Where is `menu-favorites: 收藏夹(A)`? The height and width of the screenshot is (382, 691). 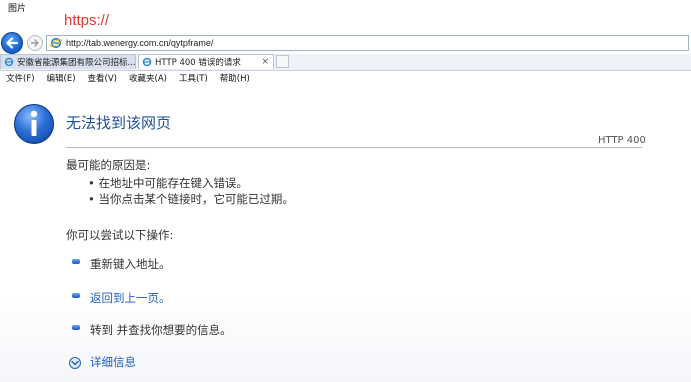 menu-favorites: 收藏夹(A) is located at coordinates (148, 78).